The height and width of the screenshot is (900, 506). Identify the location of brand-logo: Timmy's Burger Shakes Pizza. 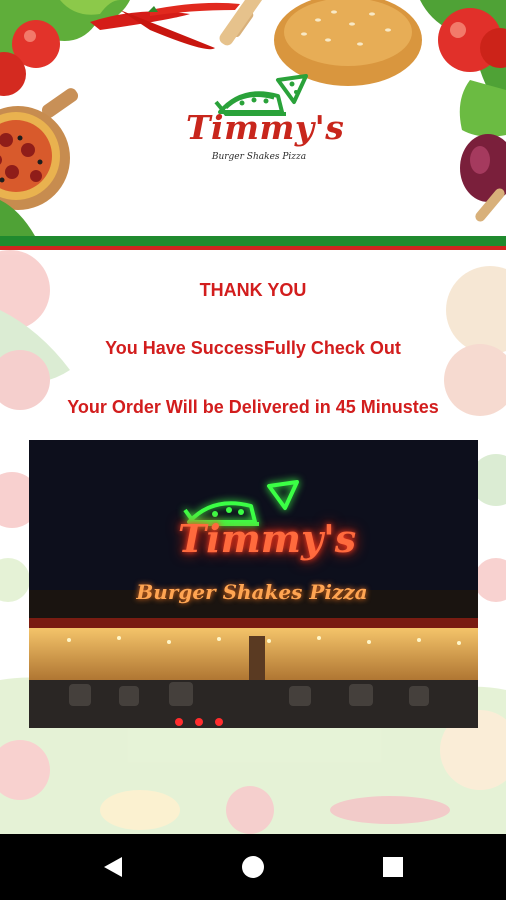
(265, 122).